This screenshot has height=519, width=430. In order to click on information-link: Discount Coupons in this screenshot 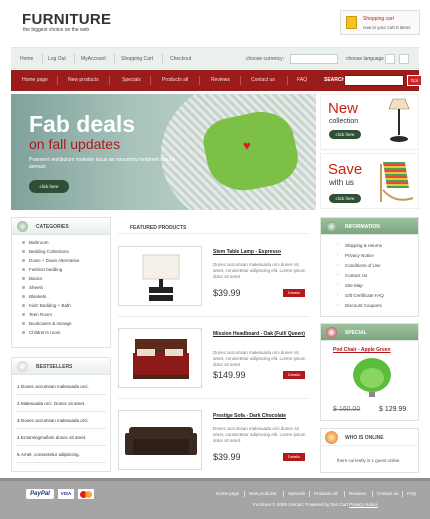, I will do `click(363, 305)`.